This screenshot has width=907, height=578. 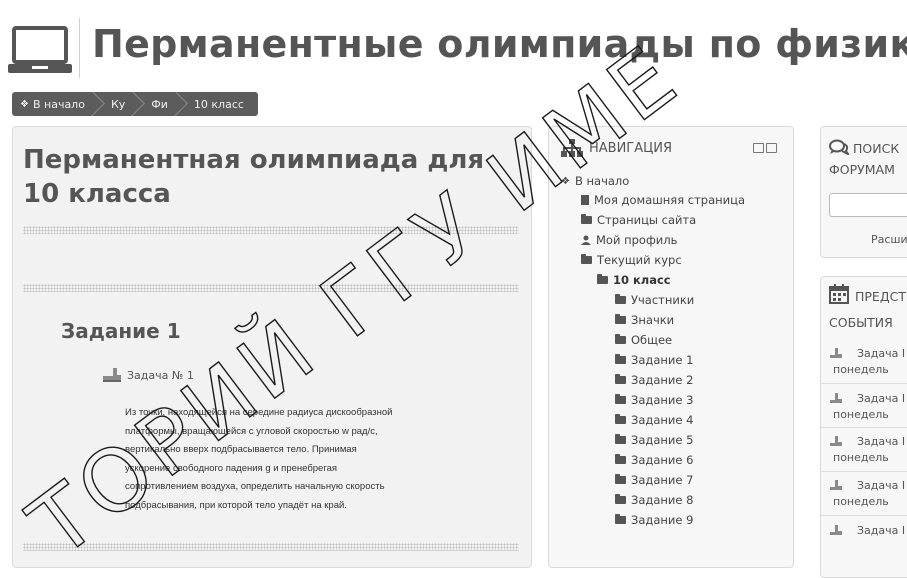 I want to click on breadcrumb-label: В начало, so click(x=58, y=104).